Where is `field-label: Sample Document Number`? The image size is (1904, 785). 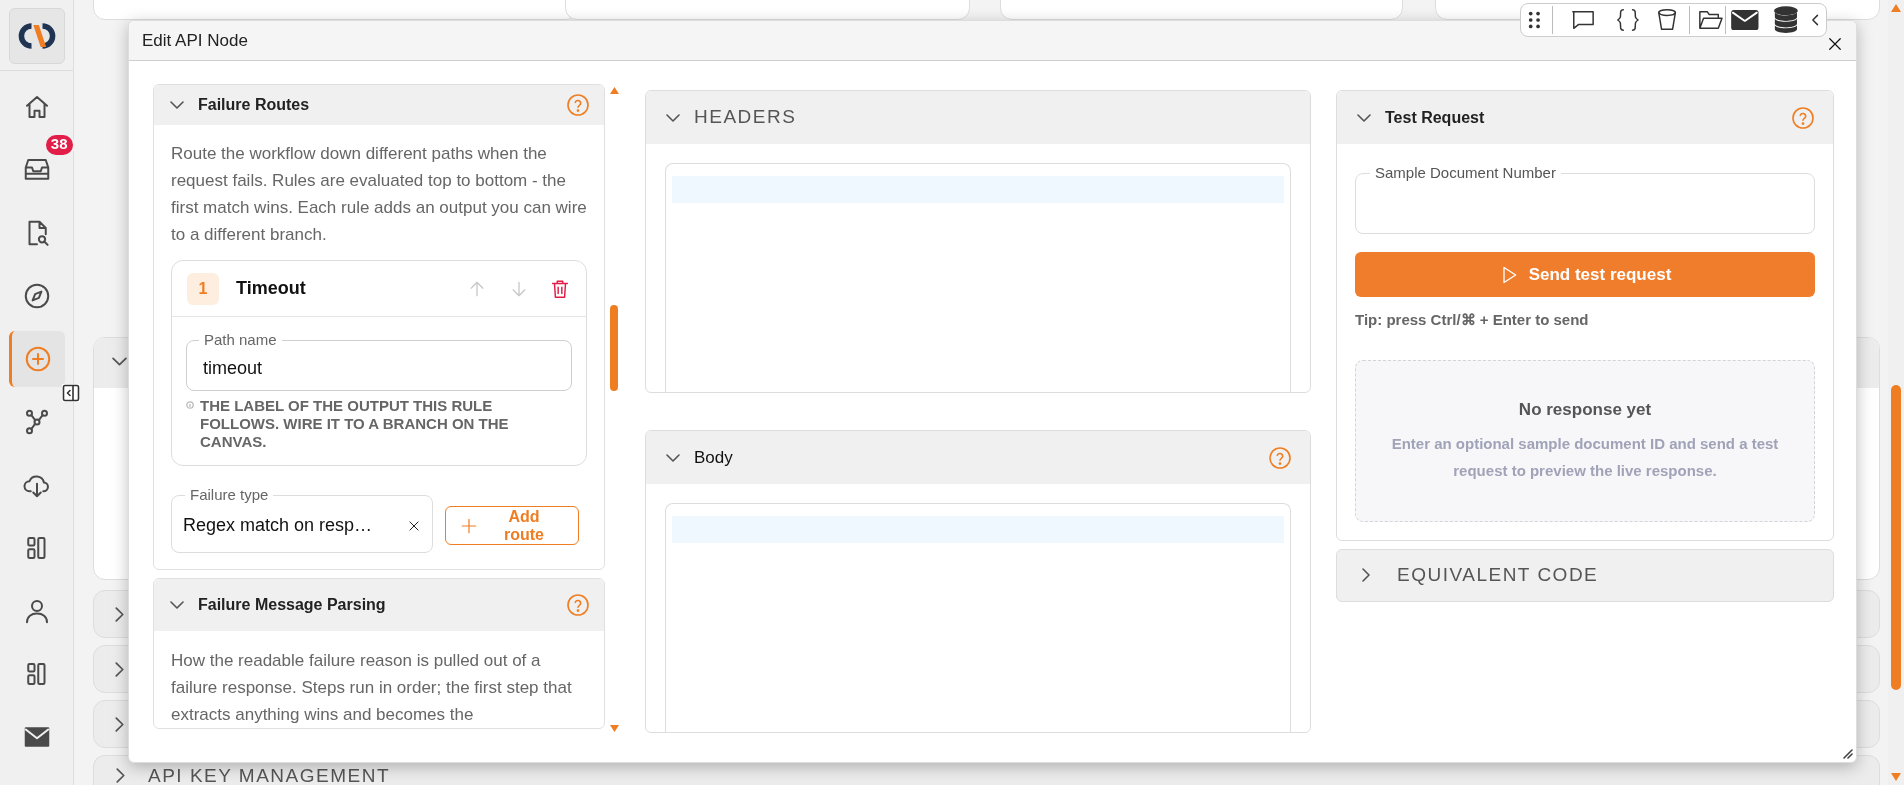
field-label: Sample Document Number is located at coordinates (1465, 173).